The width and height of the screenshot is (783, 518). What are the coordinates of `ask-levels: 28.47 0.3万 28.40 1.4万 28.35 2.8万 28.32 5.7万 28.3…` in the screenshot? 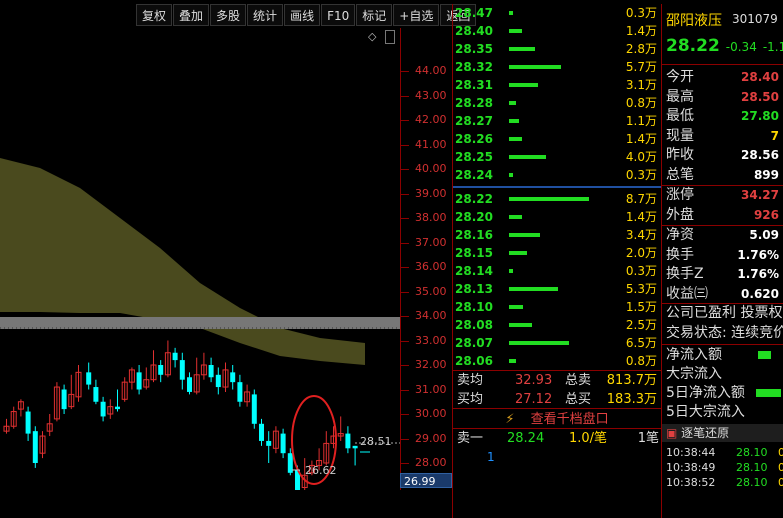 It's located at (557, 94).